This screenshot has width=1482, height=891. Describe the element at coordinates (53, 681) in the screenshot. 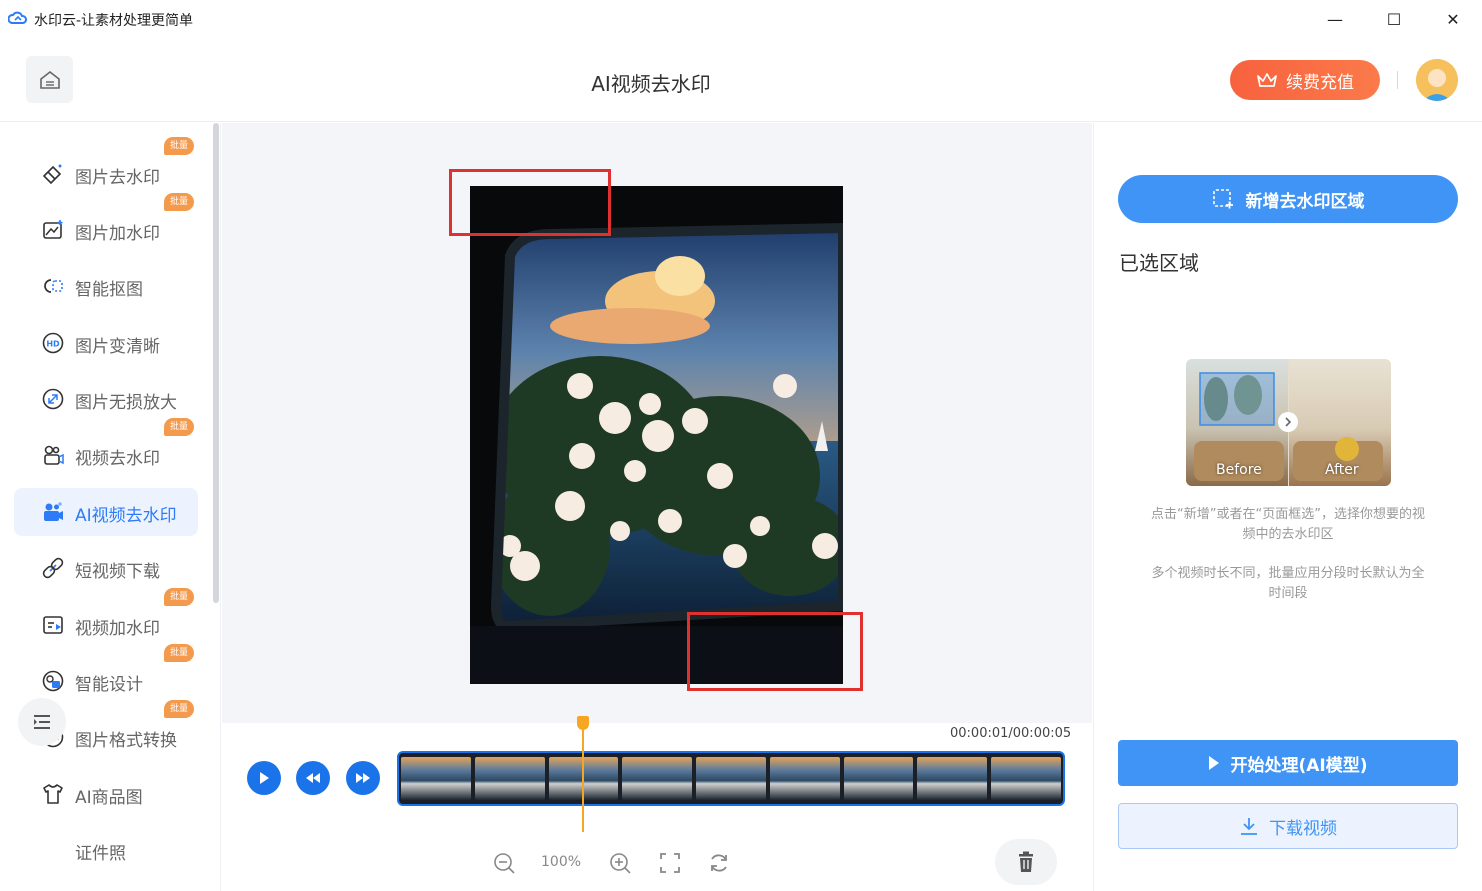

I see `design-icon` at that location.